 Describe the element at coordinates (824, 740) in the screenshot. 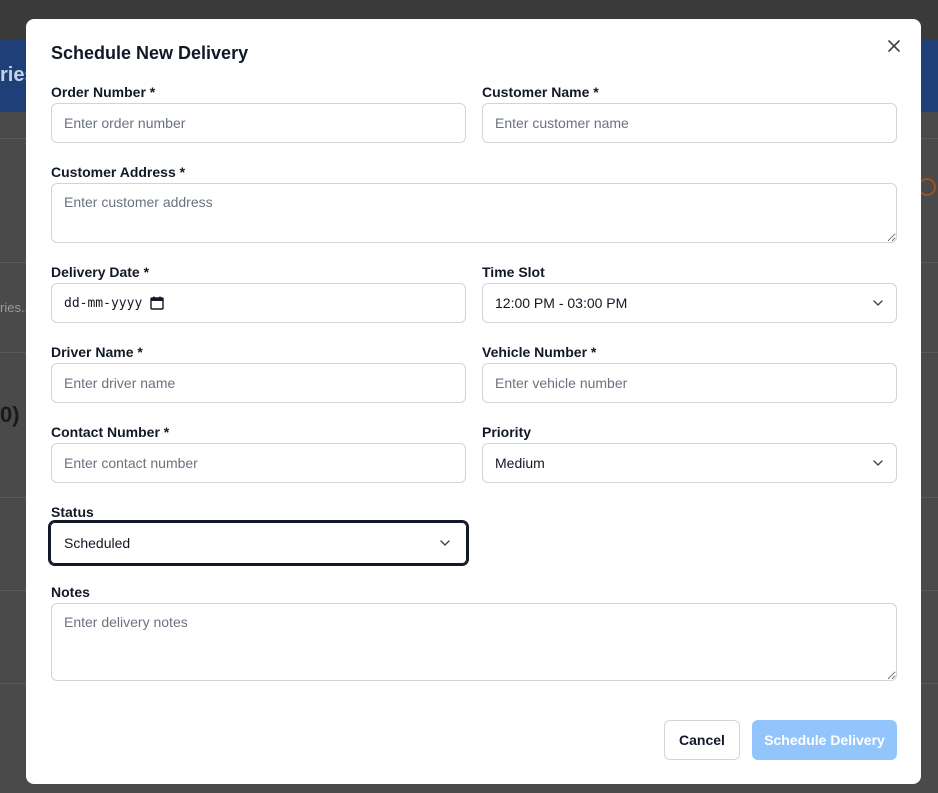

I see `schedule-delivery-button: Schedule Delivery` at that location.